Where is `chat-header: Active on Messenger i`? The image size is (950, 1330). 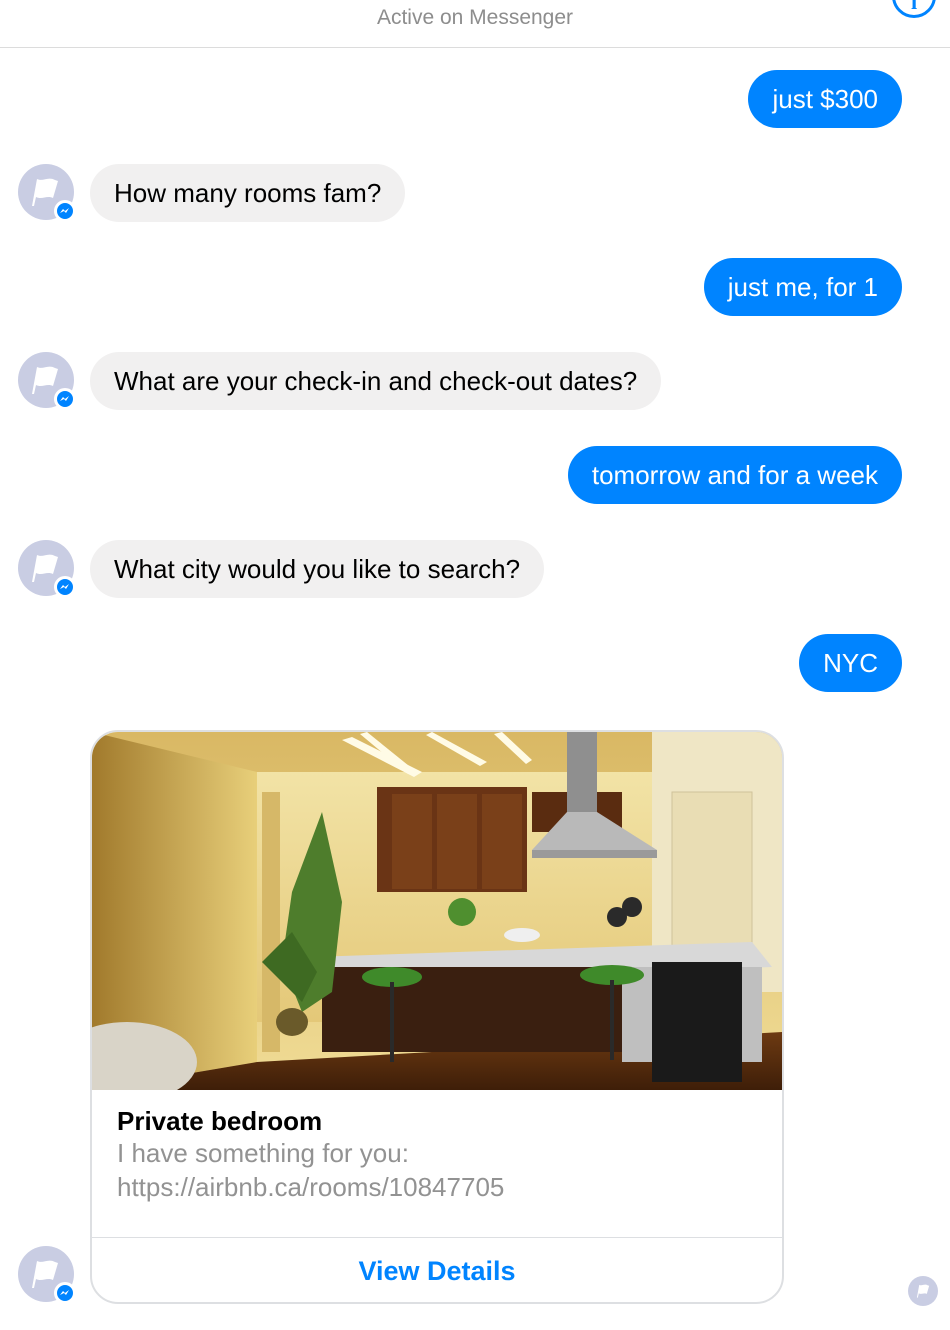
chat-header: Active on Messenger i is located at coordinates (475, 24).